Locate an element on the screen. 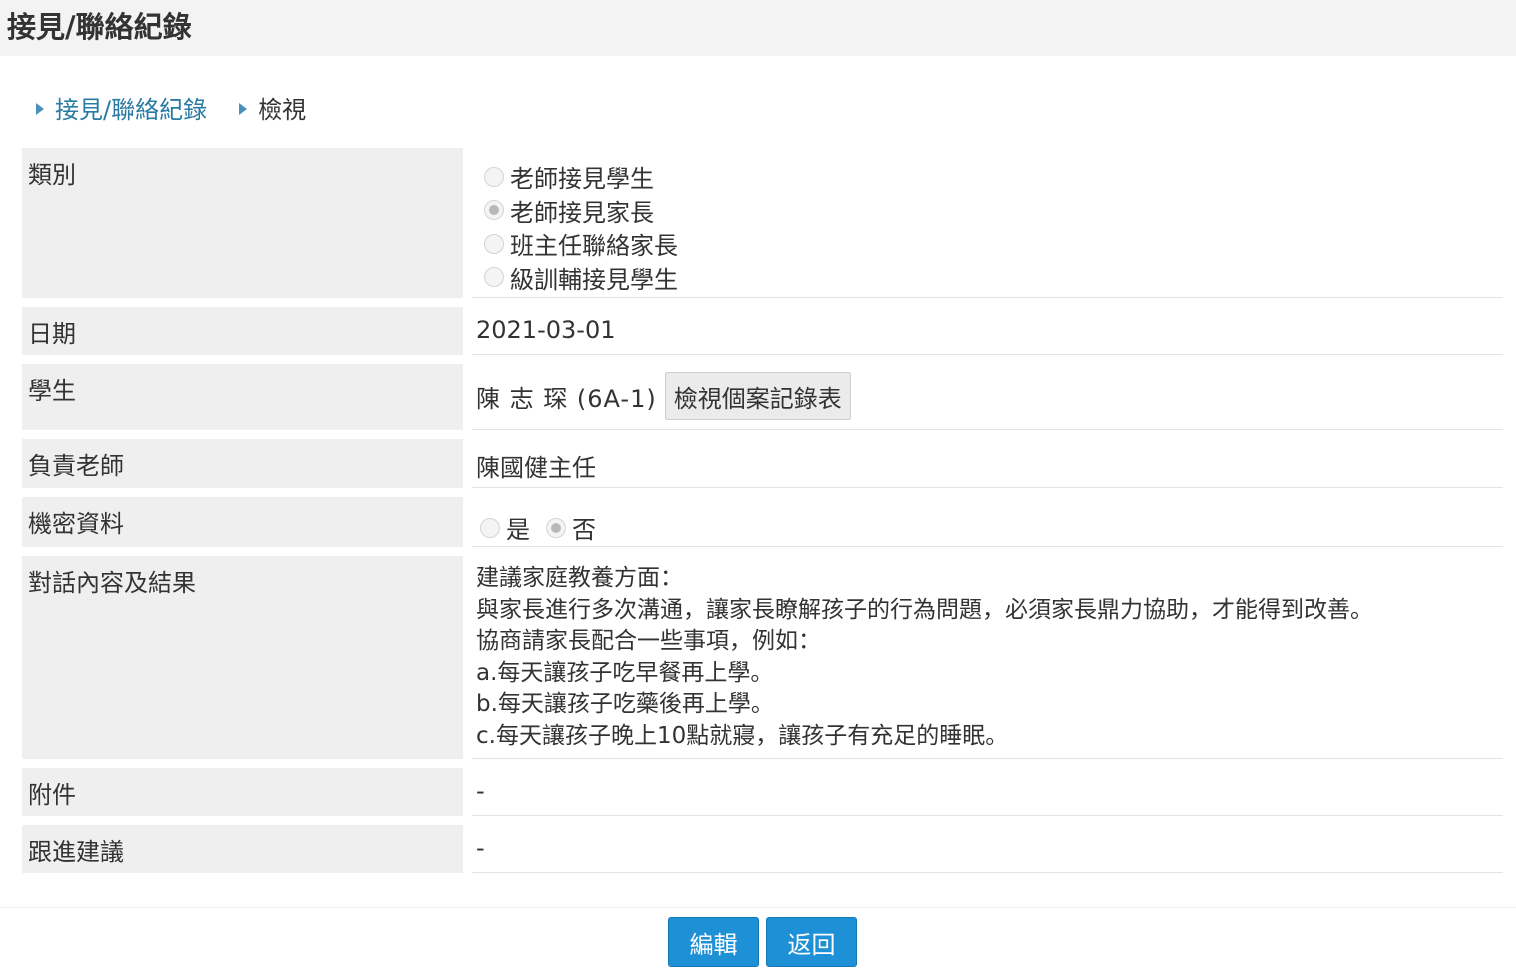 This screenshot has width=1516, height=972. content-line: 協商請家長配合一些事項，例如： is located at coordinates (648, 641).